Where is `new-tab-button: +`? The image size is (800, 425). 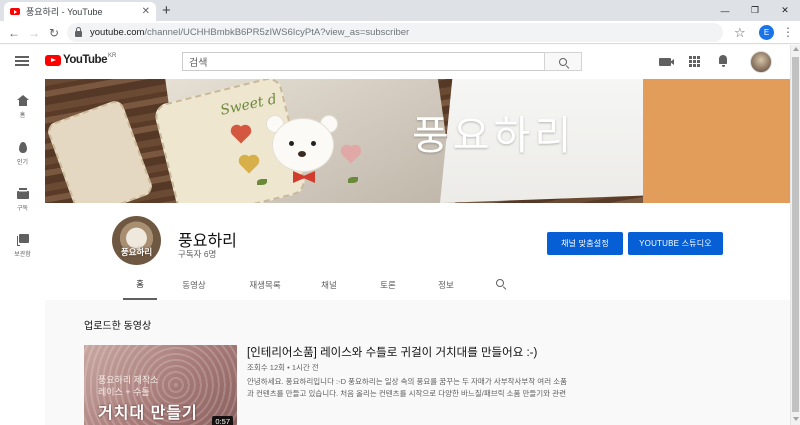
new-tab-button: + is located at coordinates (166, 10).